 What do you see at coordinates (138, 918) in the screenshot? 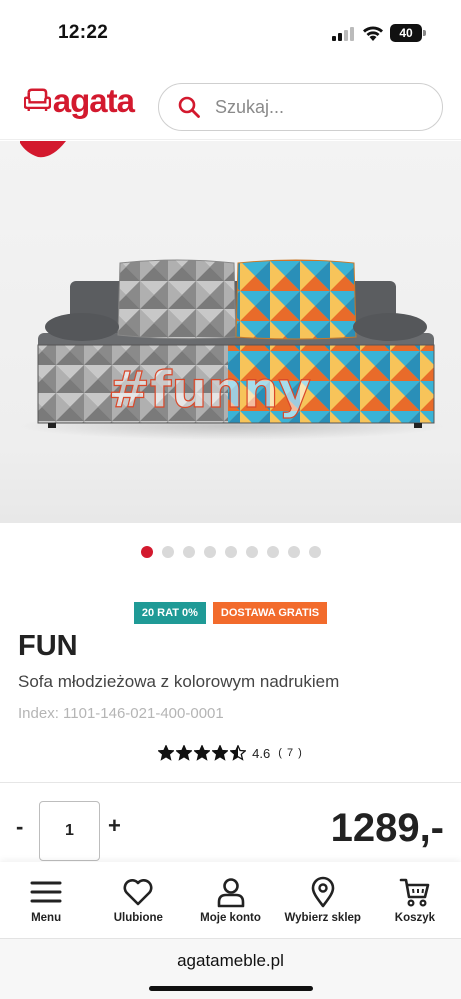
I see `nav-favorites-label: Ulubione` at bounding box center [138, 918].